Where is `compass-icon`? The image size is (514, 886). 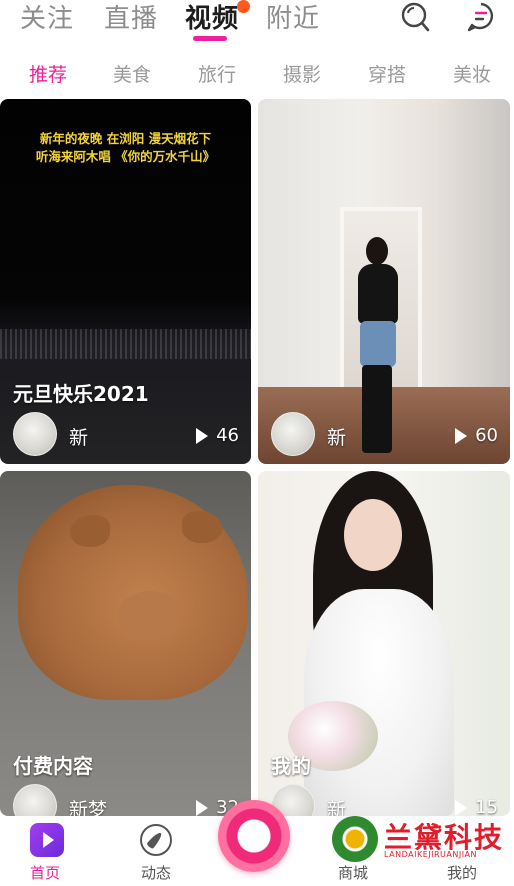 compass-icon is located at coordinates (156, 840).